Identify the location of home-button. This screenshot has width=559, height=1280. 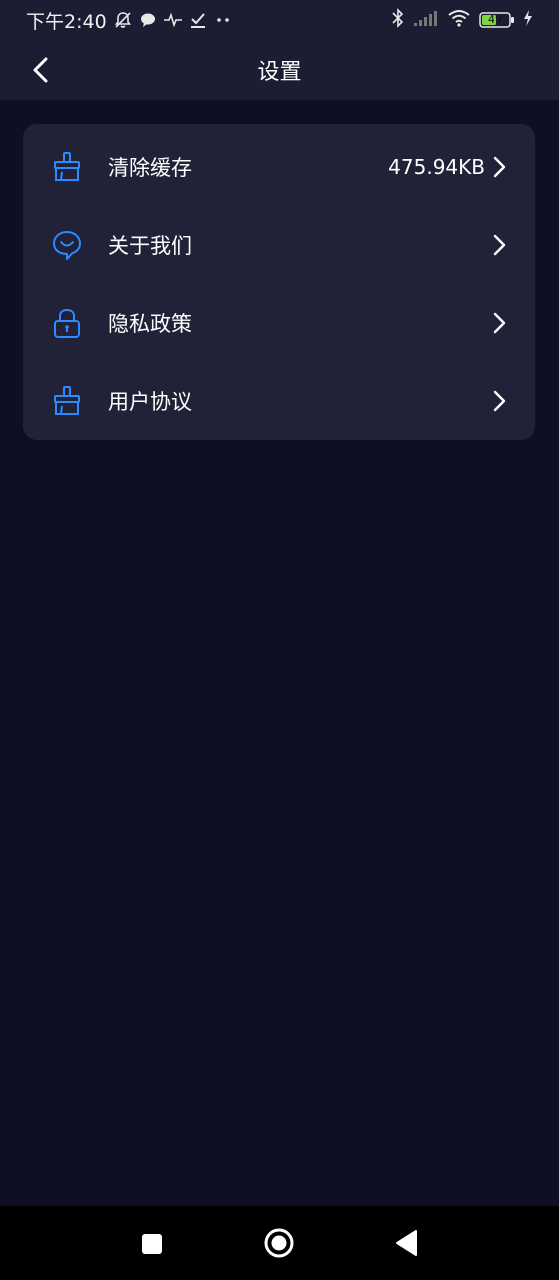
(279, 1243).